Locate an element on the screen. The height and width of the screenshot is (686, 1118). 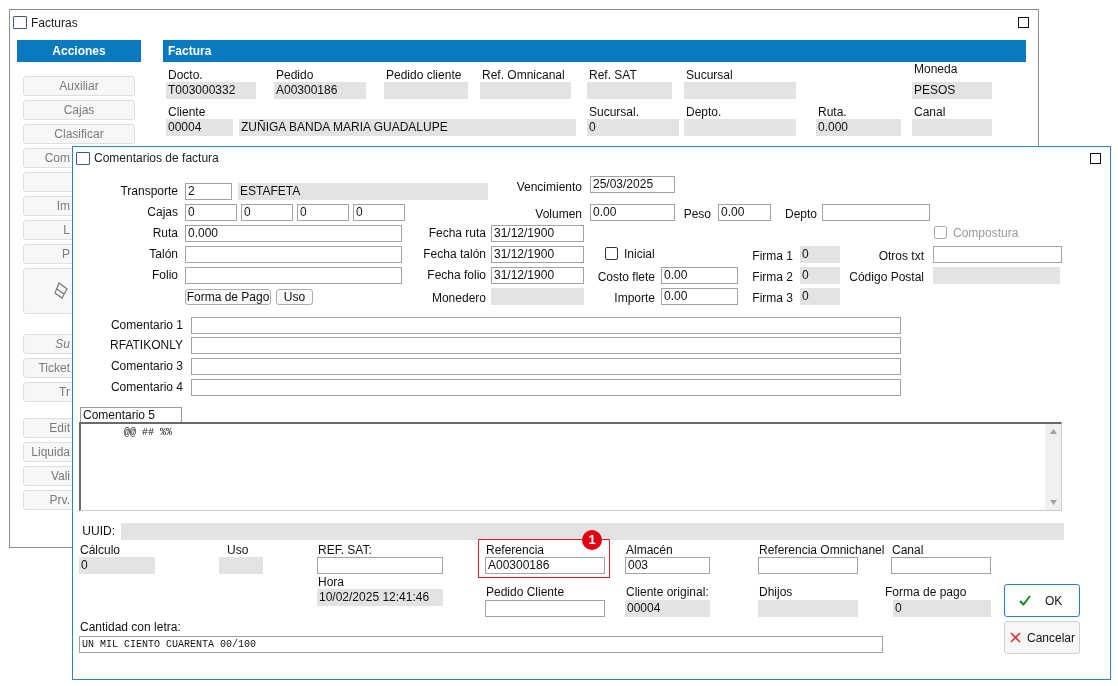
read-only-field: PESOS is located at coordinates (952, 90).